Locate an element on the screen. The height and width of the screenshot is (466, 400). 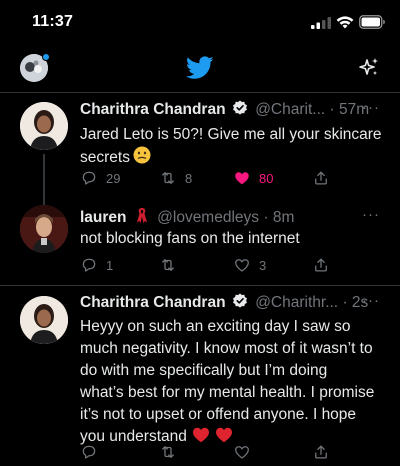
tweet-text-line: secrets is located at coordinates (230, 157).